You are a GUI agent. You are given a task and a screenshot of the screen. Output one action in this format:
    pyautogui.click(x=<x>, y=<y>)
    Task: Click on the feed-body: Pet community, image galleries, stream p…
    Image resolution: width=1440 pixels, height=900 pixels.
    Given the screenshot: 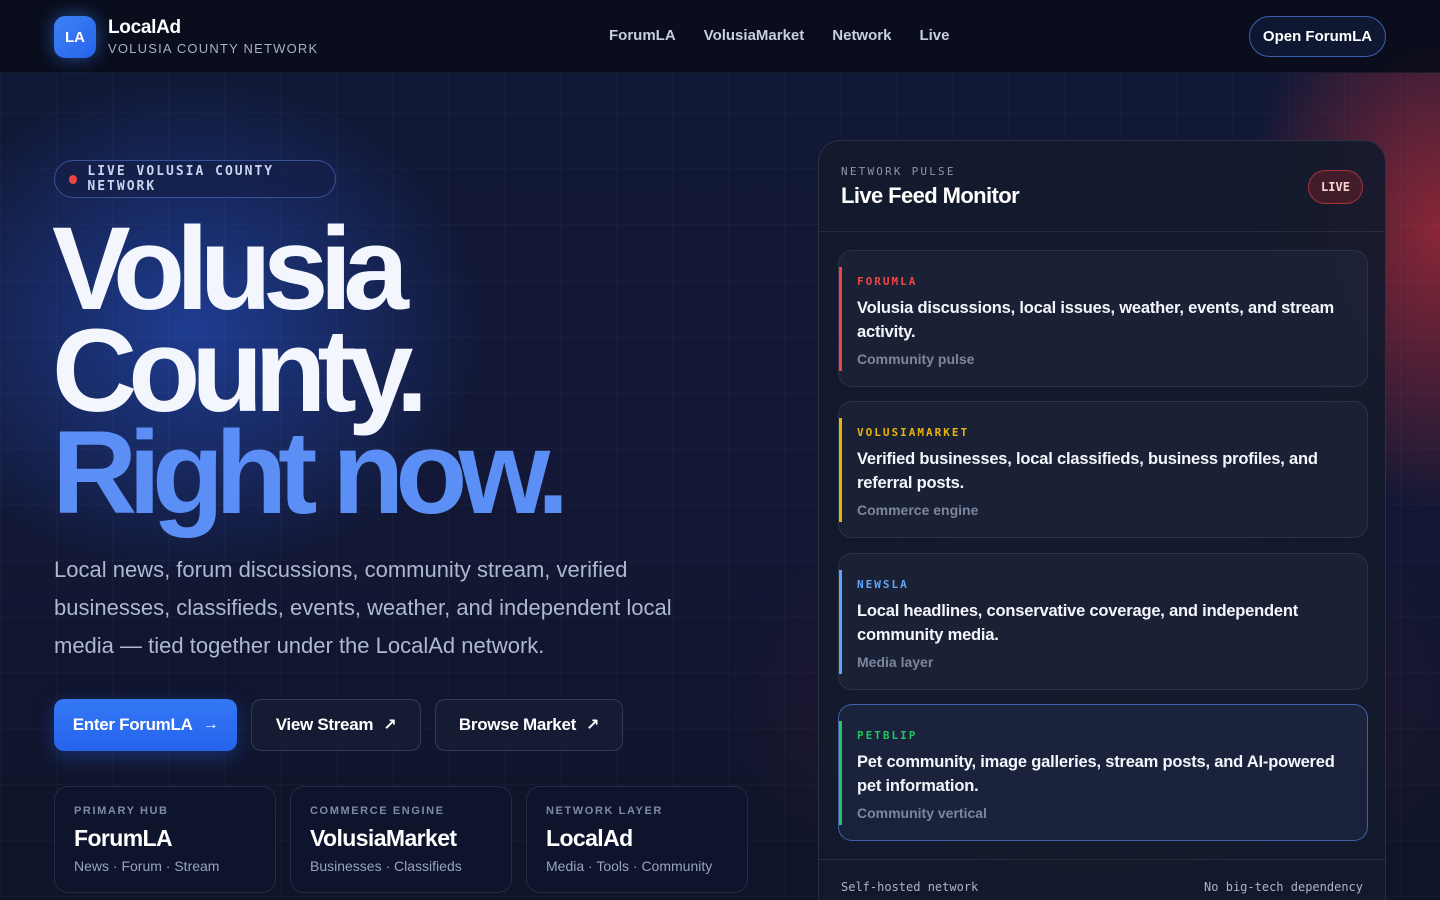 What is the action you would take?
    pyautogui.click(x=1096, y=774)
    